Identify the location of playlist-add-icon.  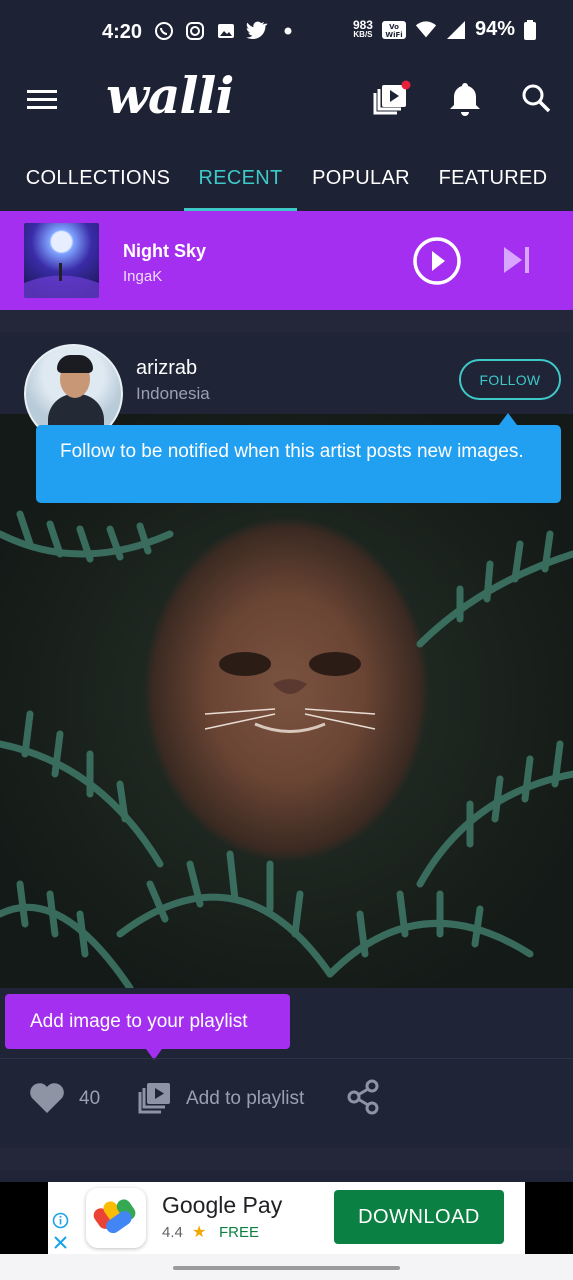
(154, 1098).